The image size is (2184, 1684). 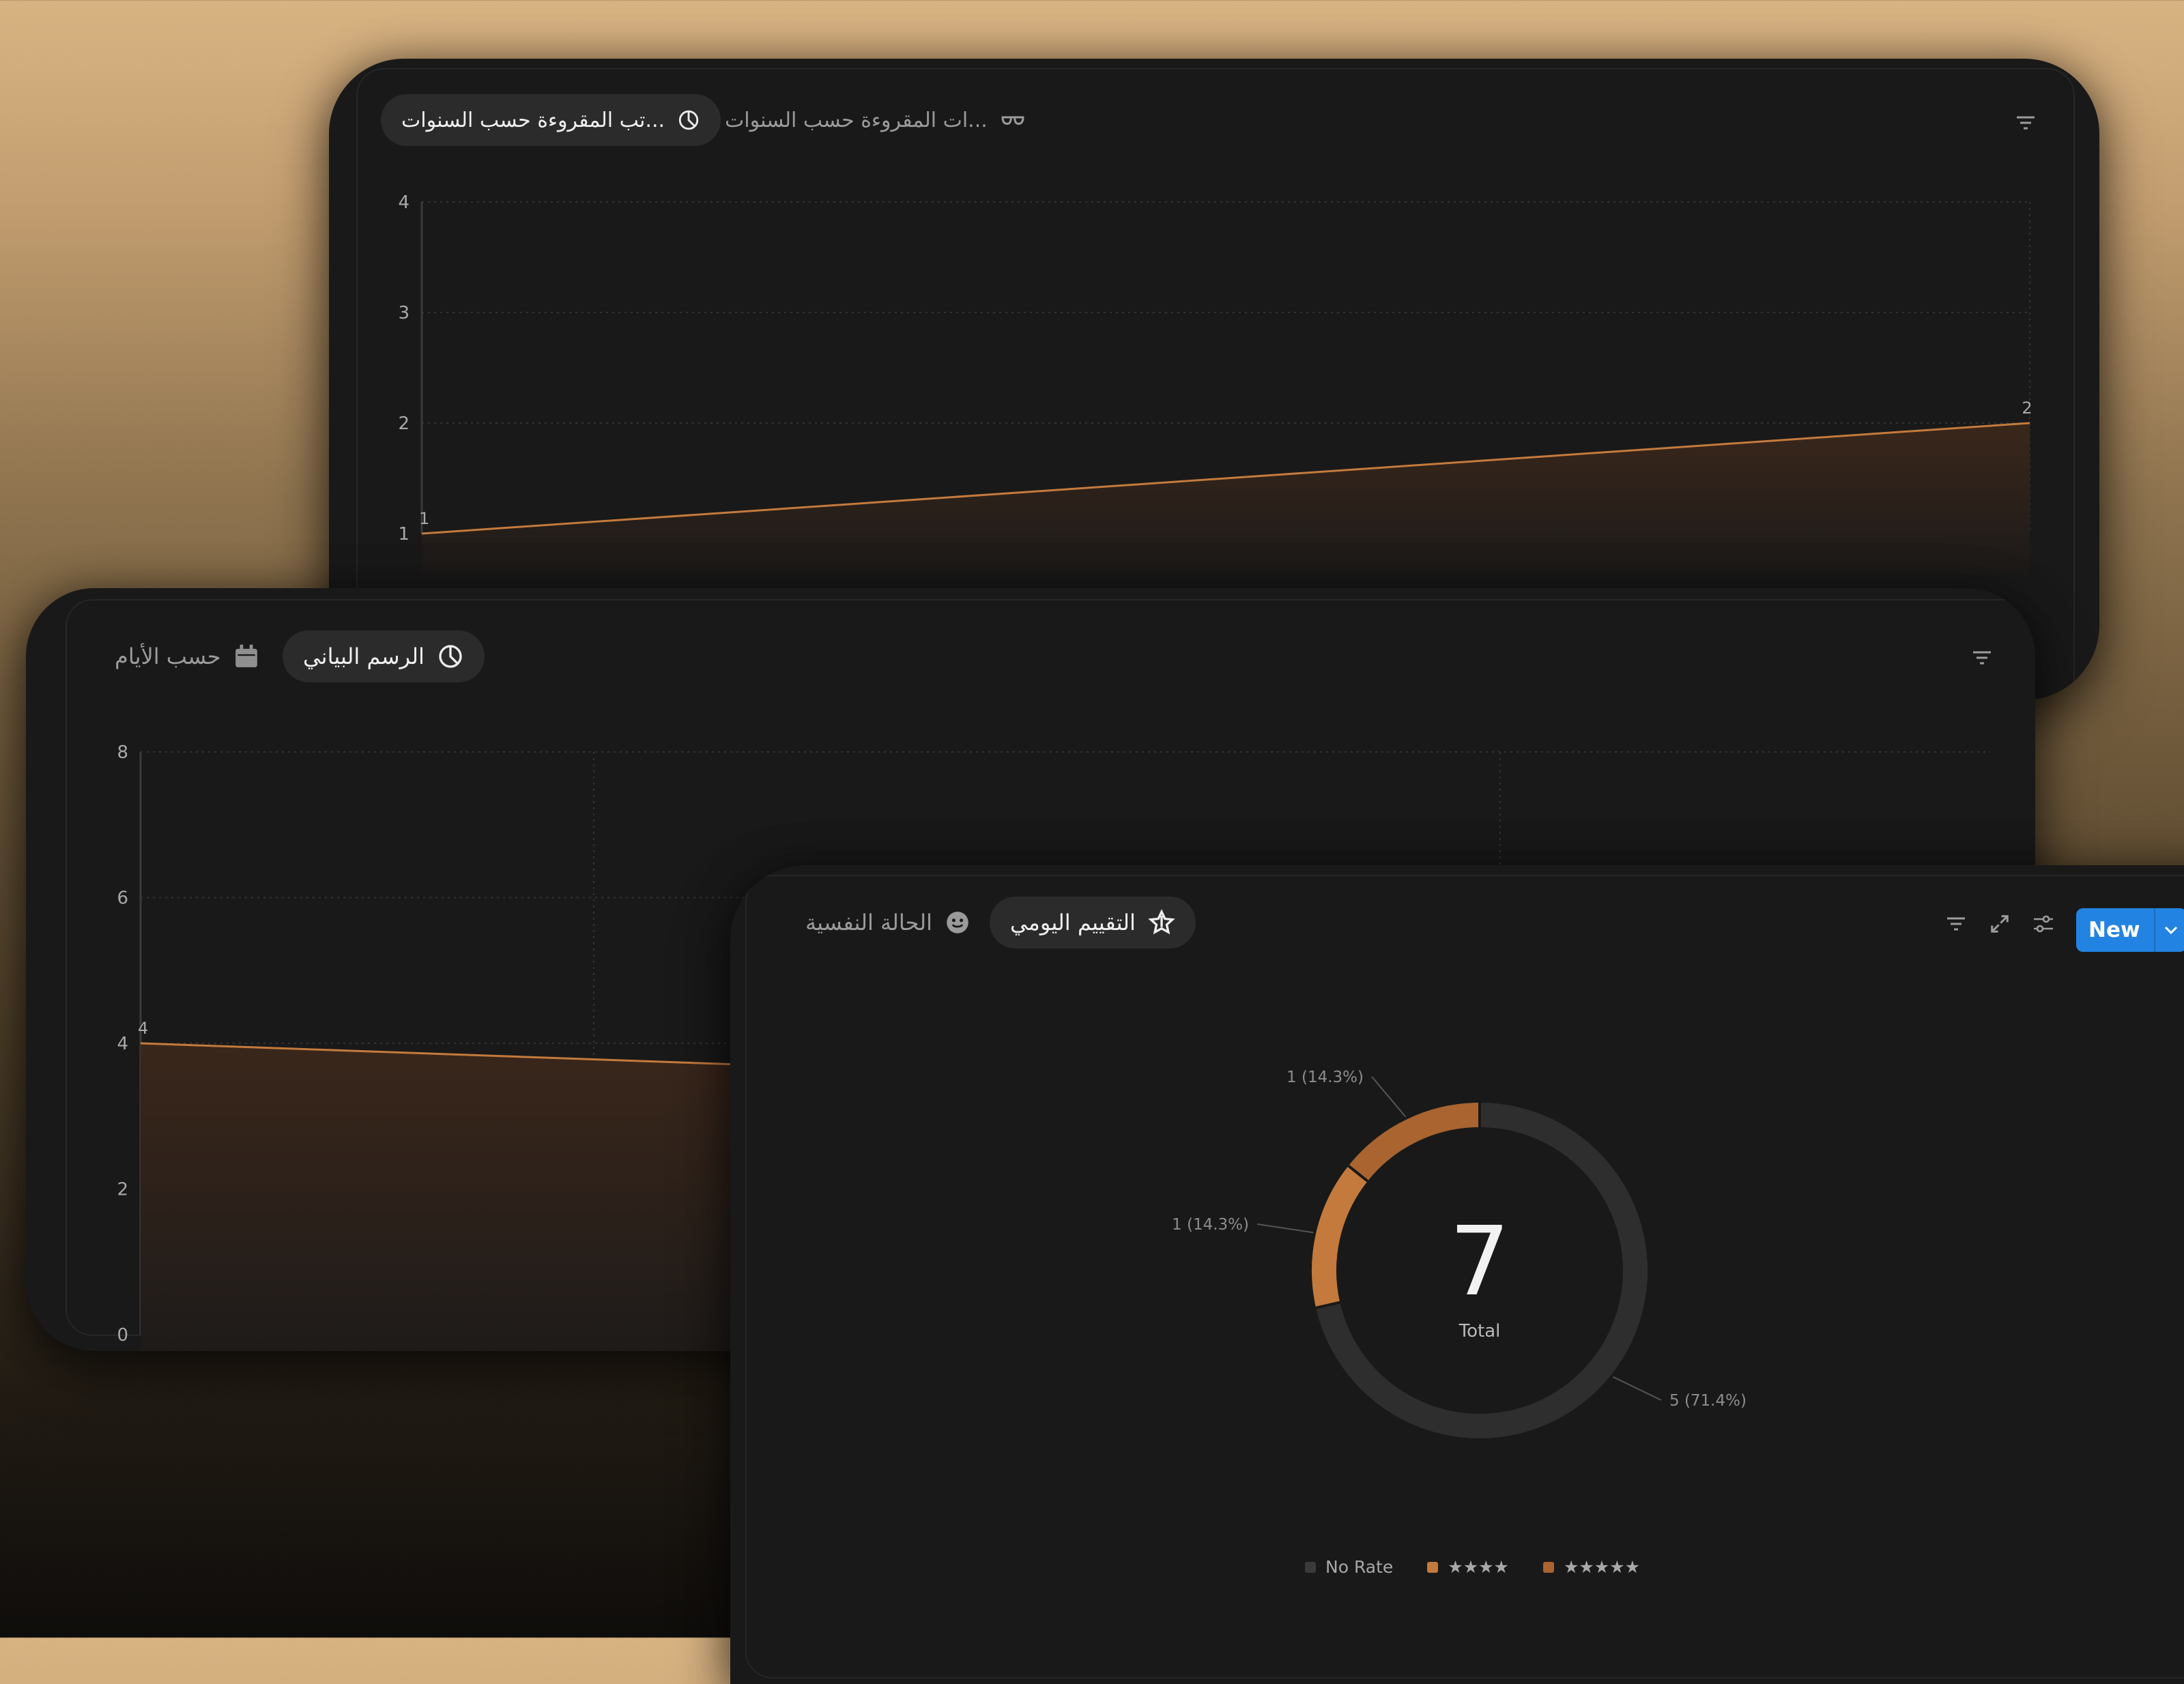 What do you see at coordinates (1708, 1401) in the screenshot?
I see `slice-label: 5 (71.4%)` at bounding box center [1708, 1401].